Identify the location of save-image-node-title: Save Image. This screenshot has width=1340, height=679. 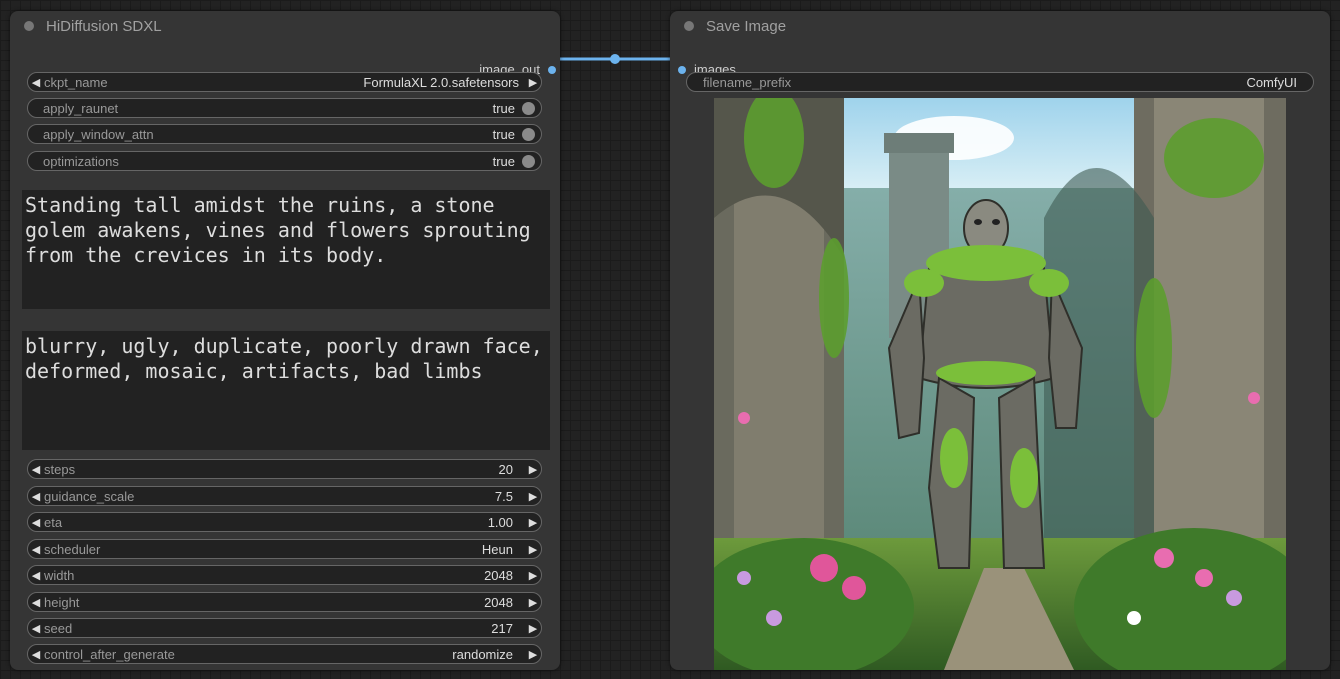
(1000, 26).